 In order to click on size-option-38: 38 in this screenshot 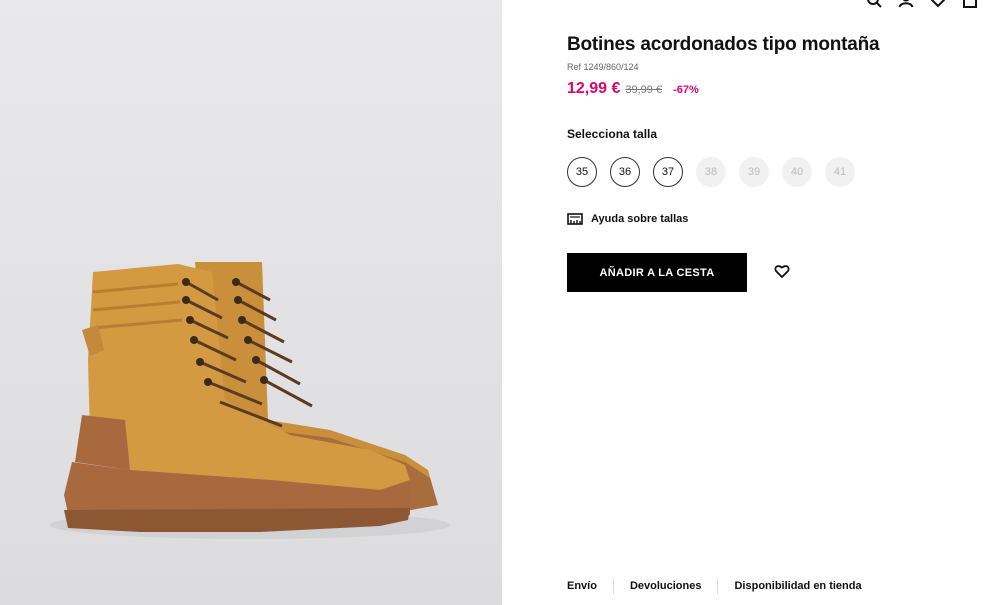, I will do `click(711, 172)`.